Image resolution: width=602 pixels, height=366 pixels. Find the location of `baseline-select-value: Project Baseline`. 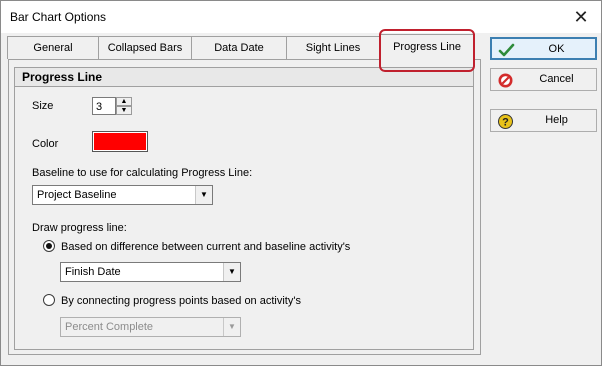

baseline-select-value: Project Baseline is located at coordinates (77, 195).